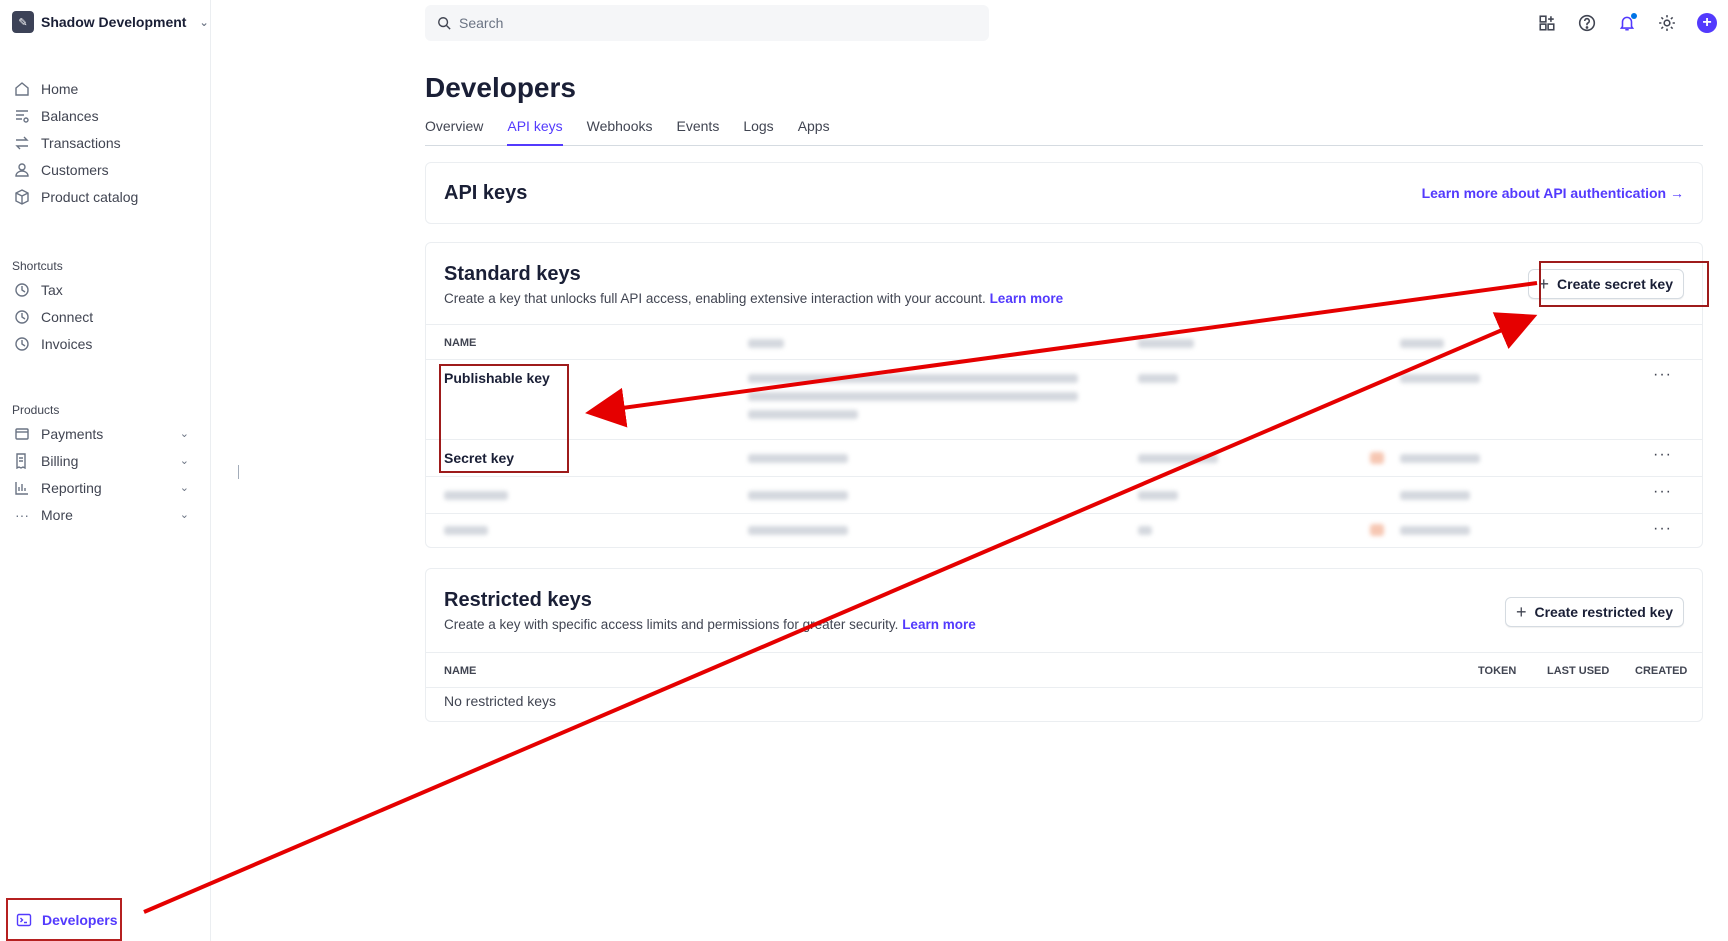  I want to click on apps-icon, so click(1547, 23).